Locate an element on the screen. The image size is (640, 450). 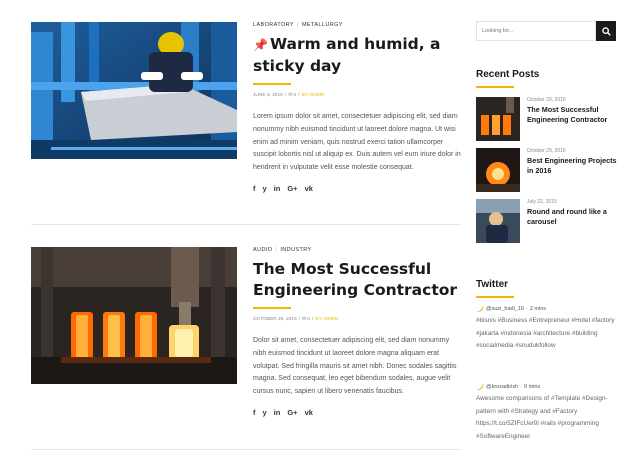
tweet-handle: @krozadirish is located at coordinates (502, 387).